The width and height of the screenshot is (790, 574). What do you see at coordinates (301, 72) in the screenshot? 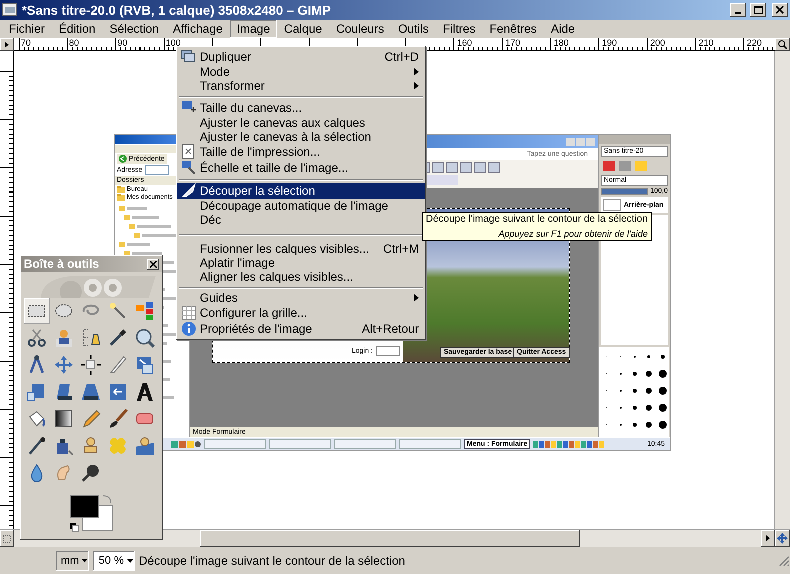
I see `menu-item: Mode` at bounding box center [301, 72].